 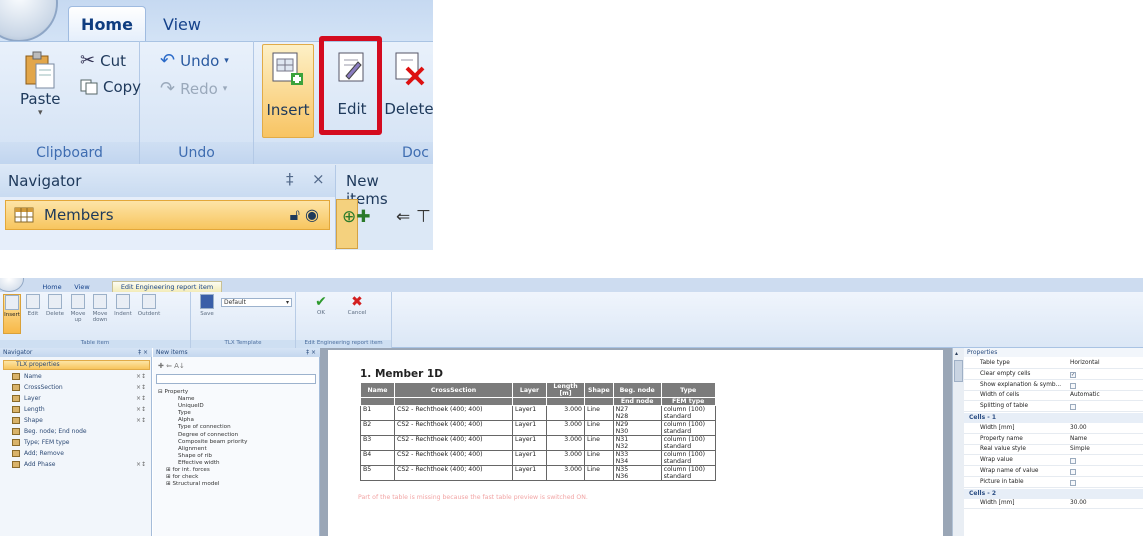 I want to click on tree-item: Name, so click(x=186, y=399).